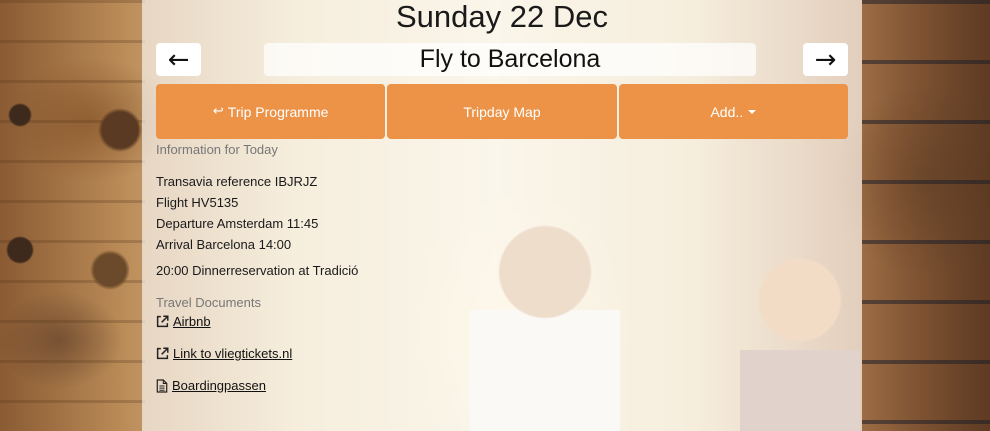 This screenshot has height=431, width=990. I want to click on airbnb-link-label: Airbnb, so click(192, 321).